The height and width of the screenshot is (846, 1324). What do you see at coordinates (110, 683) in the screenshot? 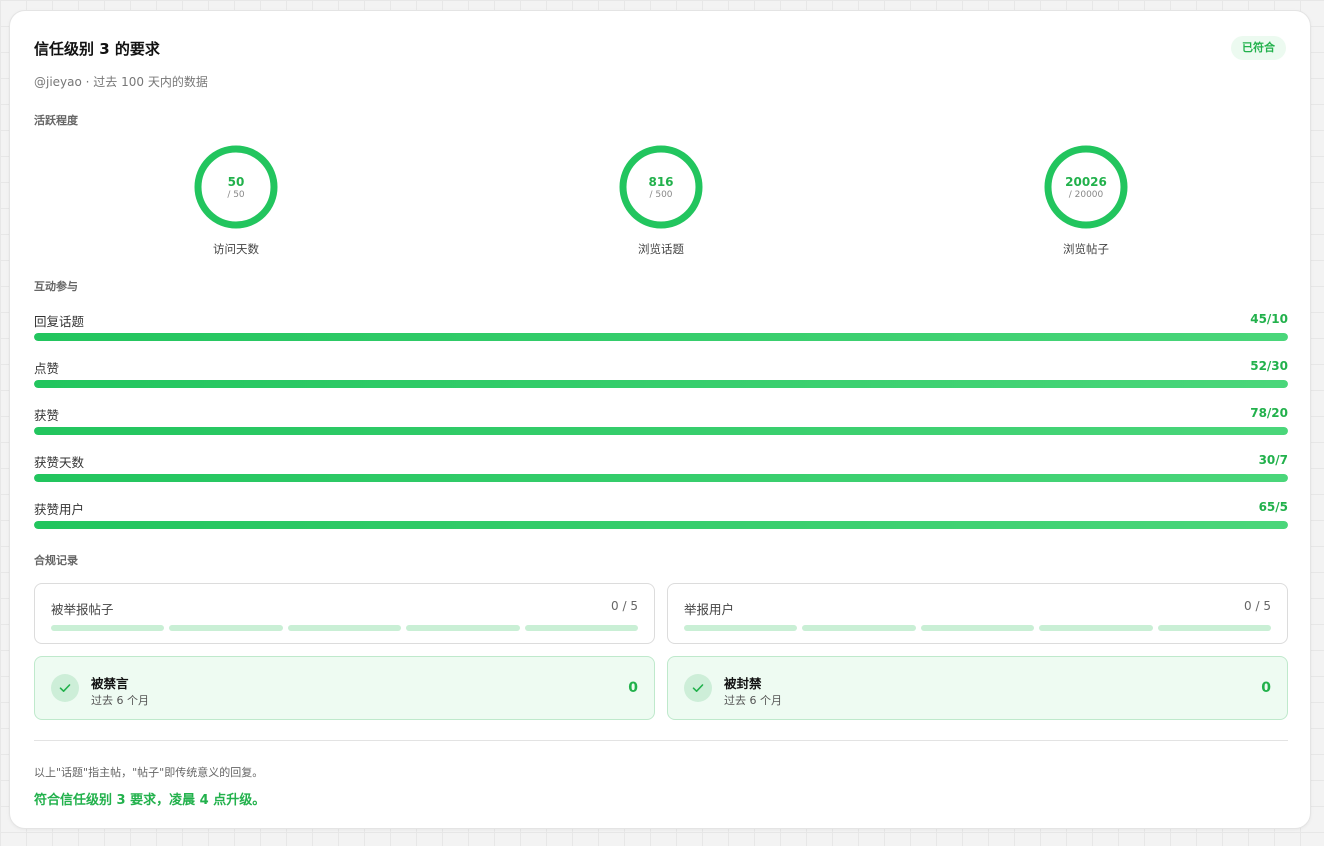
I see `ban-title: 被禁言` at bounding box center [110, 683].